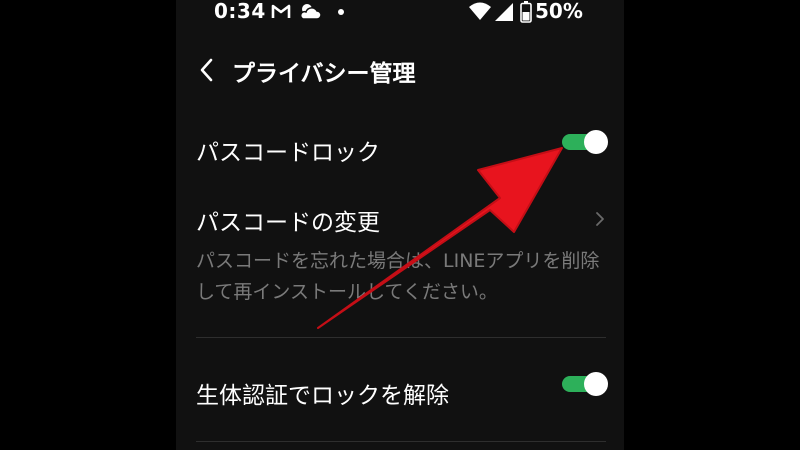  I want to click on biometric-unlock-toggle, so click(585, 384).